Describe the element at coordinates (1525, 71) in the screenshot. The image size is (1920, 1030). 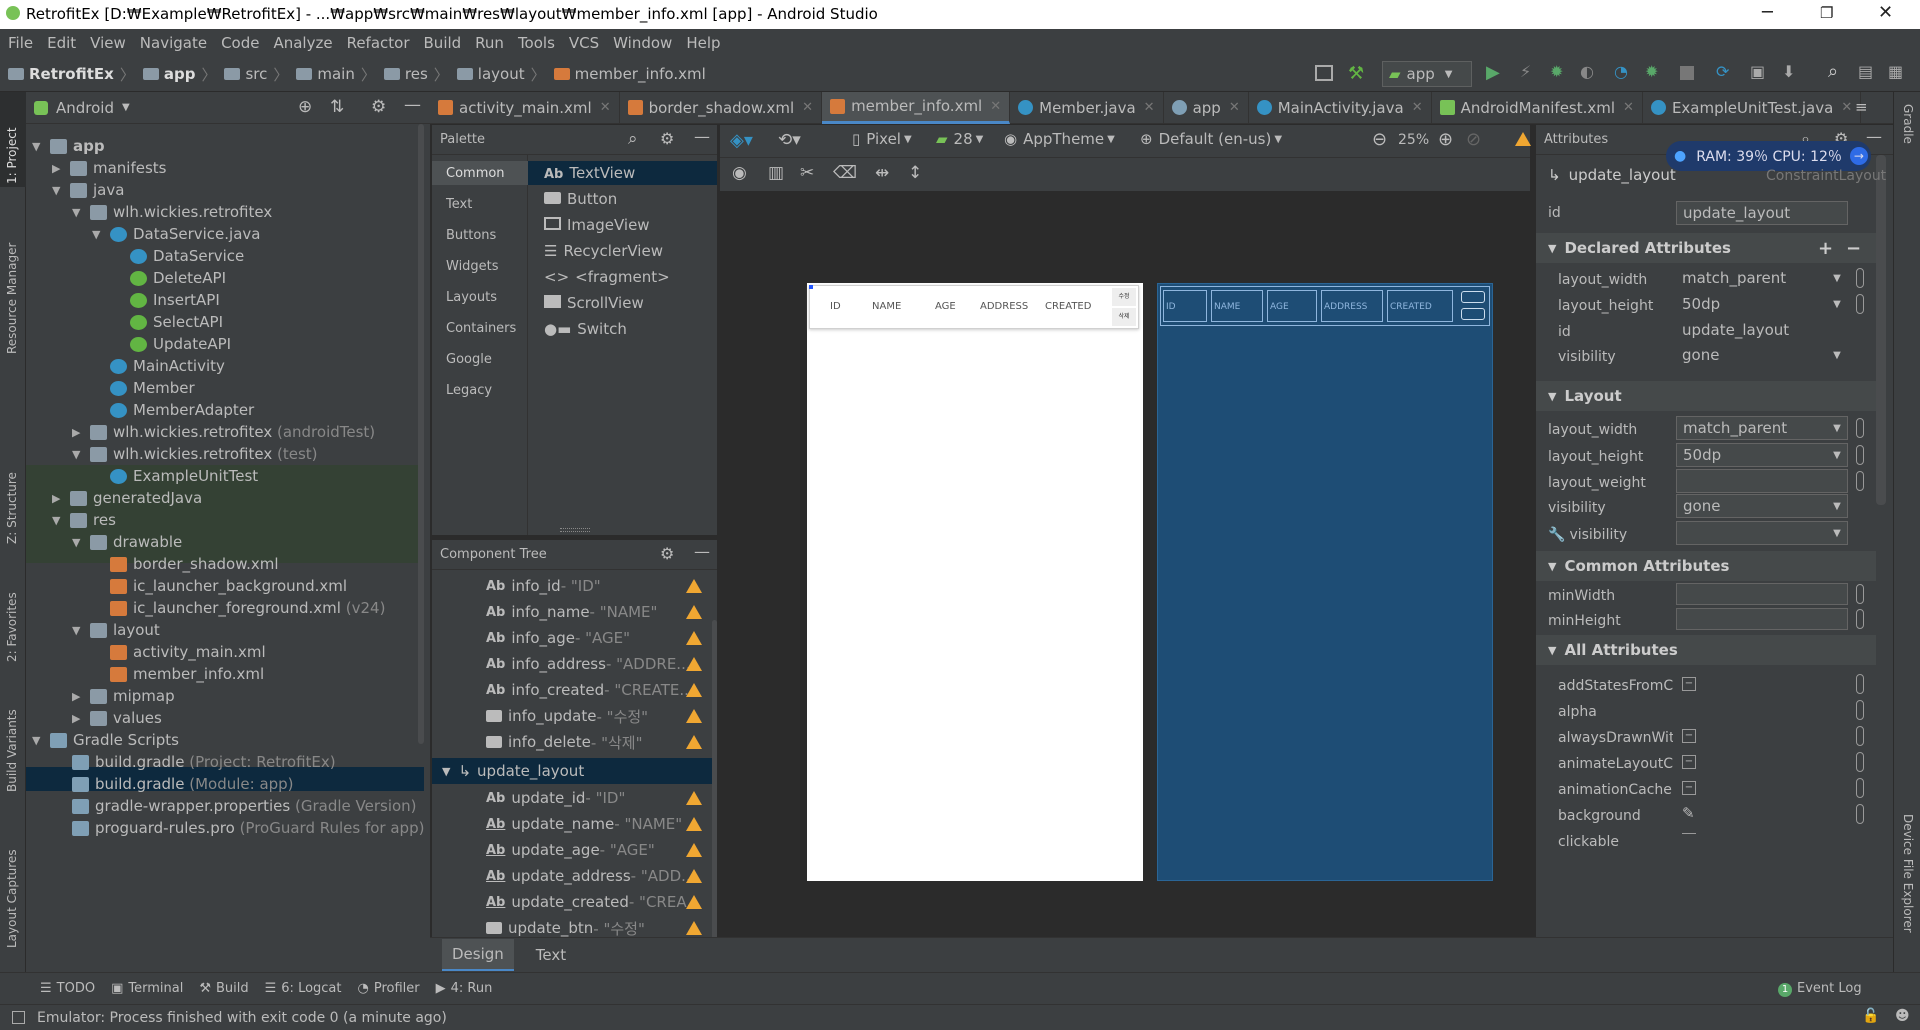
I see `apply-changes-icon: ⚡` at that location.